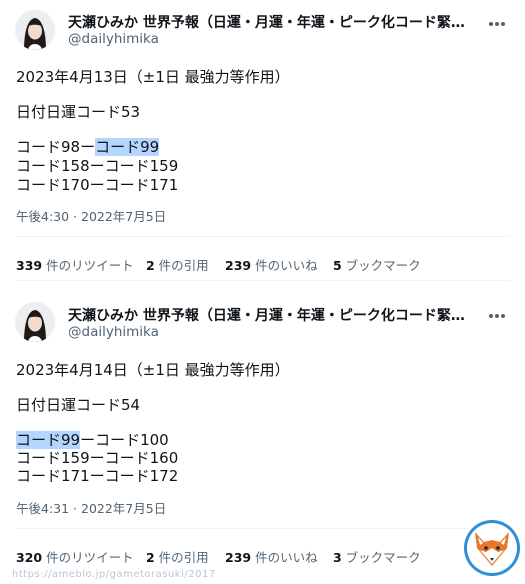 The height and width of the screenshot is (584, 525). I want to click on tweet-text-line: コード171ーコード172, so click(97, 476).